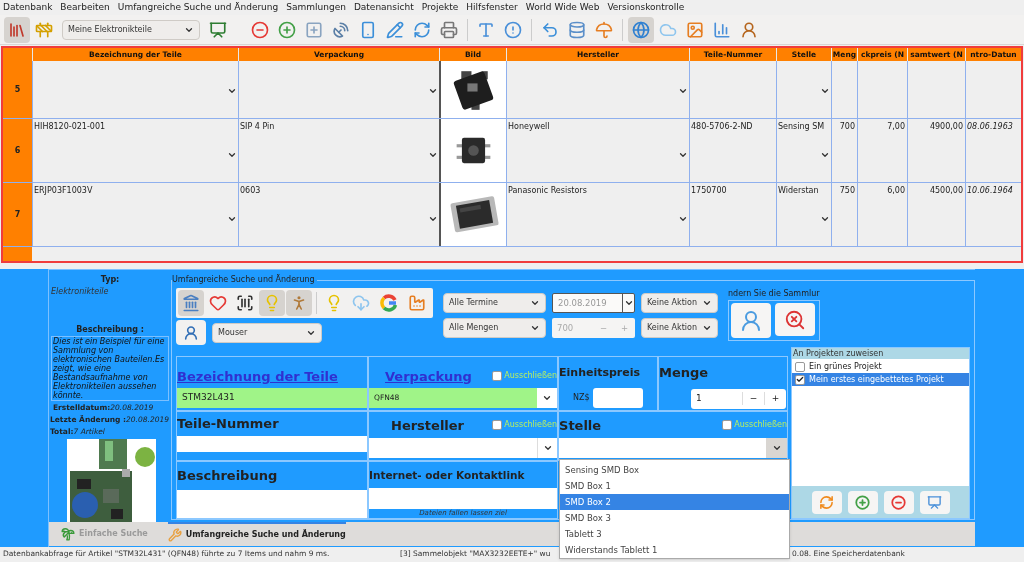 The image size is (1024, 562). Describe the element at coordinates (389, 303) in the screenshot. I see `multicolor-ring-icon` at that location.